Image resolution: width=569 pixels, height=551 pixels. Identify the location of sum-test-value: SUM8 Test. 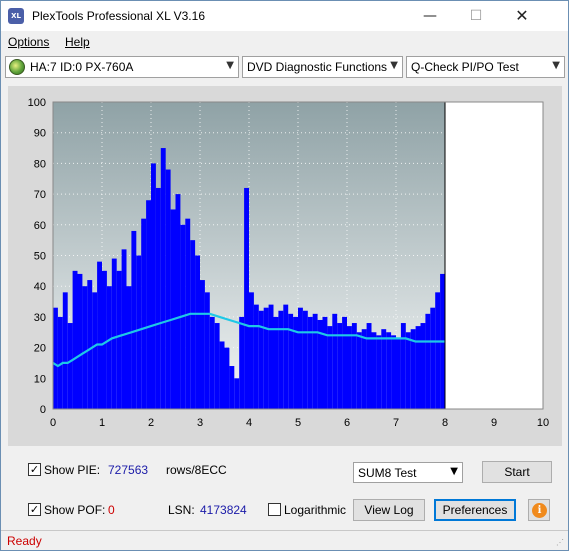
(387, 473).